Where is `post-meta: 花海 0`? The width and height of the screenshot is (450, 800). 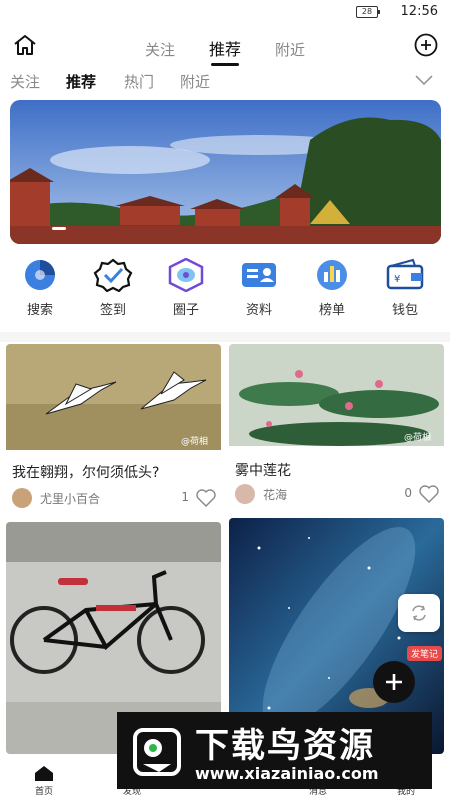 post-meta: 花海 0 is located at coordinates (337, 494).